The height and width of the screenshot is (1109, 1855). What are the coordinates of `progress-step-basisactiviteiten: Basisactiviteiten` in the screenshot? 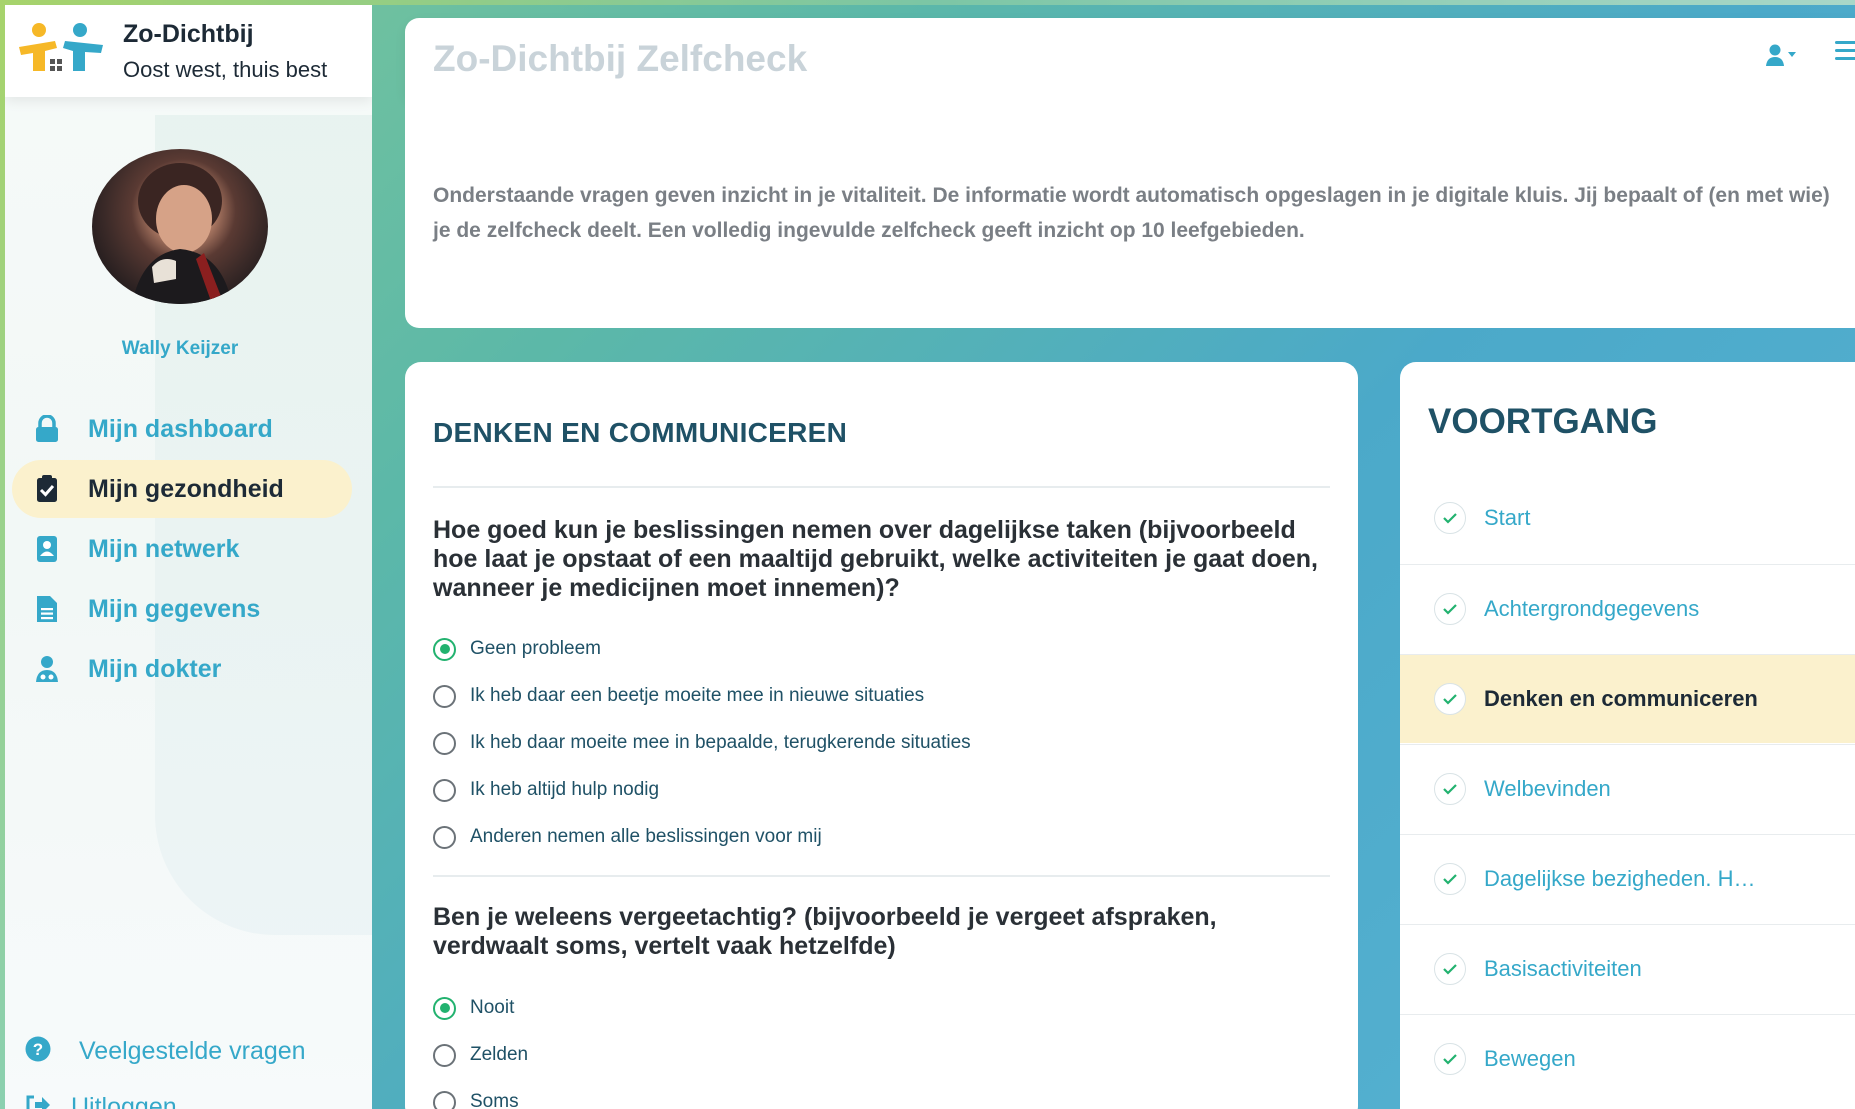 It's located at (1627, 968).